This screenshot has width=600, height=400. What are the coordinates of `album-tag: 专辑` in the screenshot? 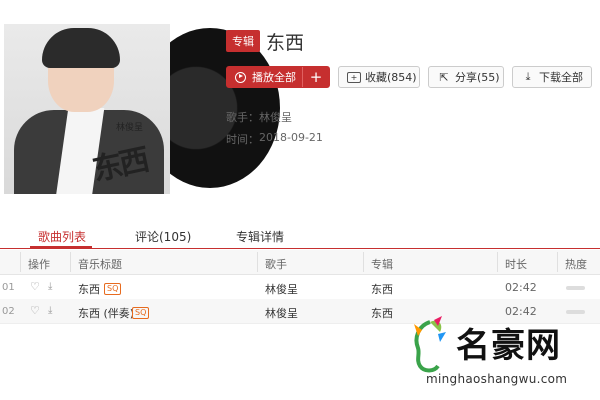 It's located at (243, 41).